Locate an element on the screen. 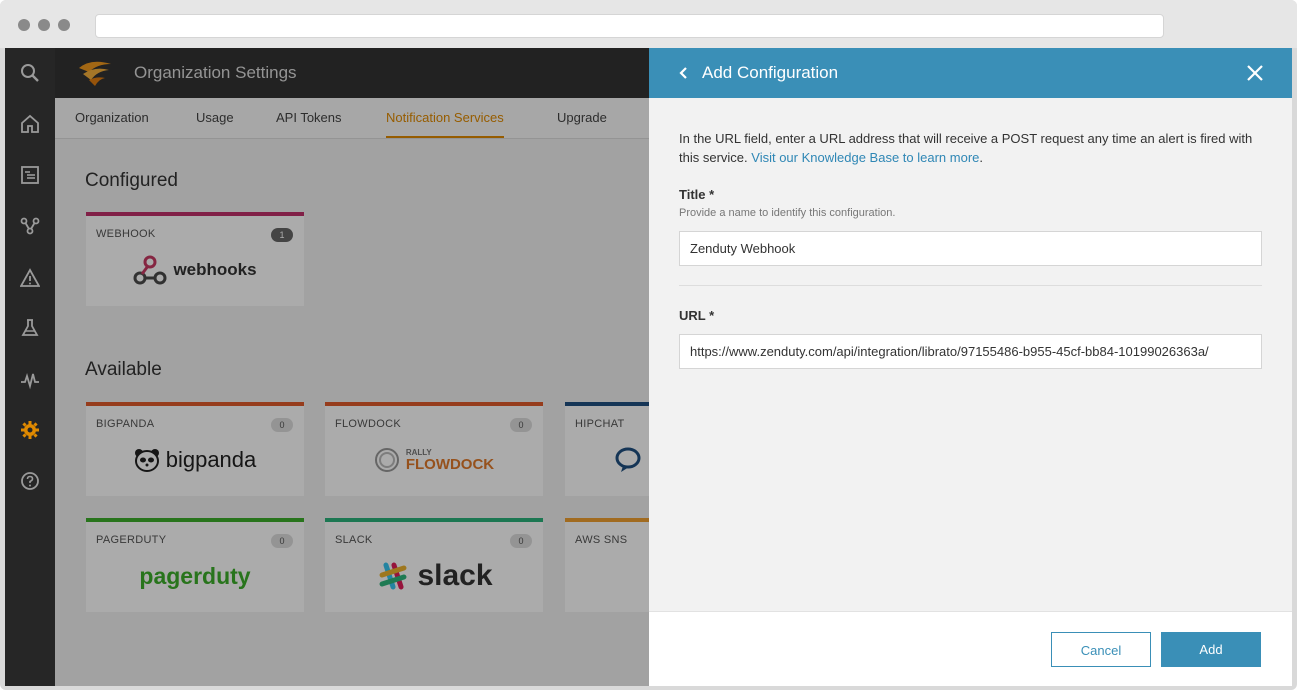  left-rail is located at coordinates (30, 367).